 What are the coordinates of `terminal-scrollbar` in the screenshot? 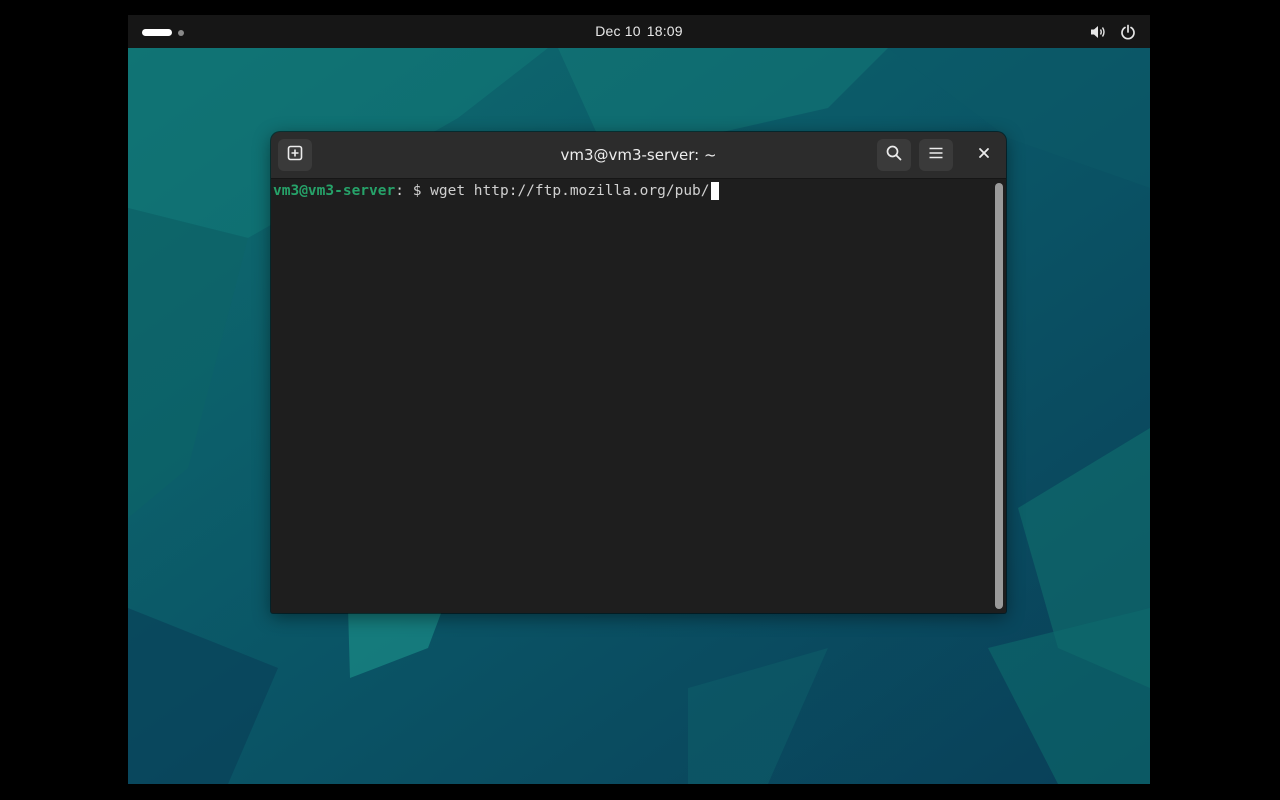 It's located at (999, 396).